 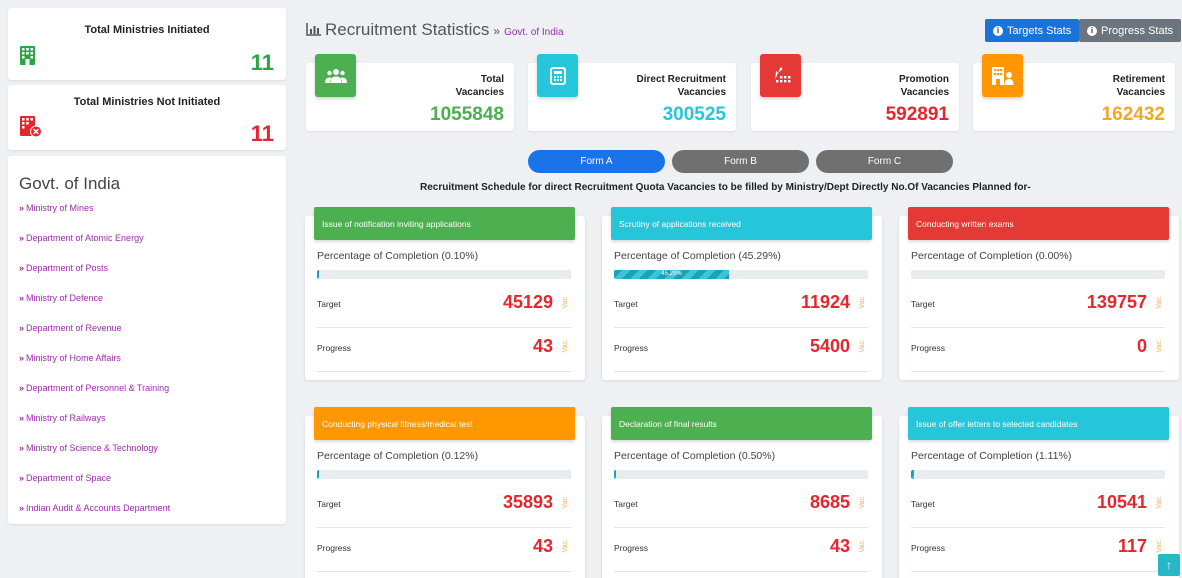 What do you see at coordinates (94, 278) in the screenshot?
I see `ministry-link: » Department of Posts` at bounding box center [94, 278].